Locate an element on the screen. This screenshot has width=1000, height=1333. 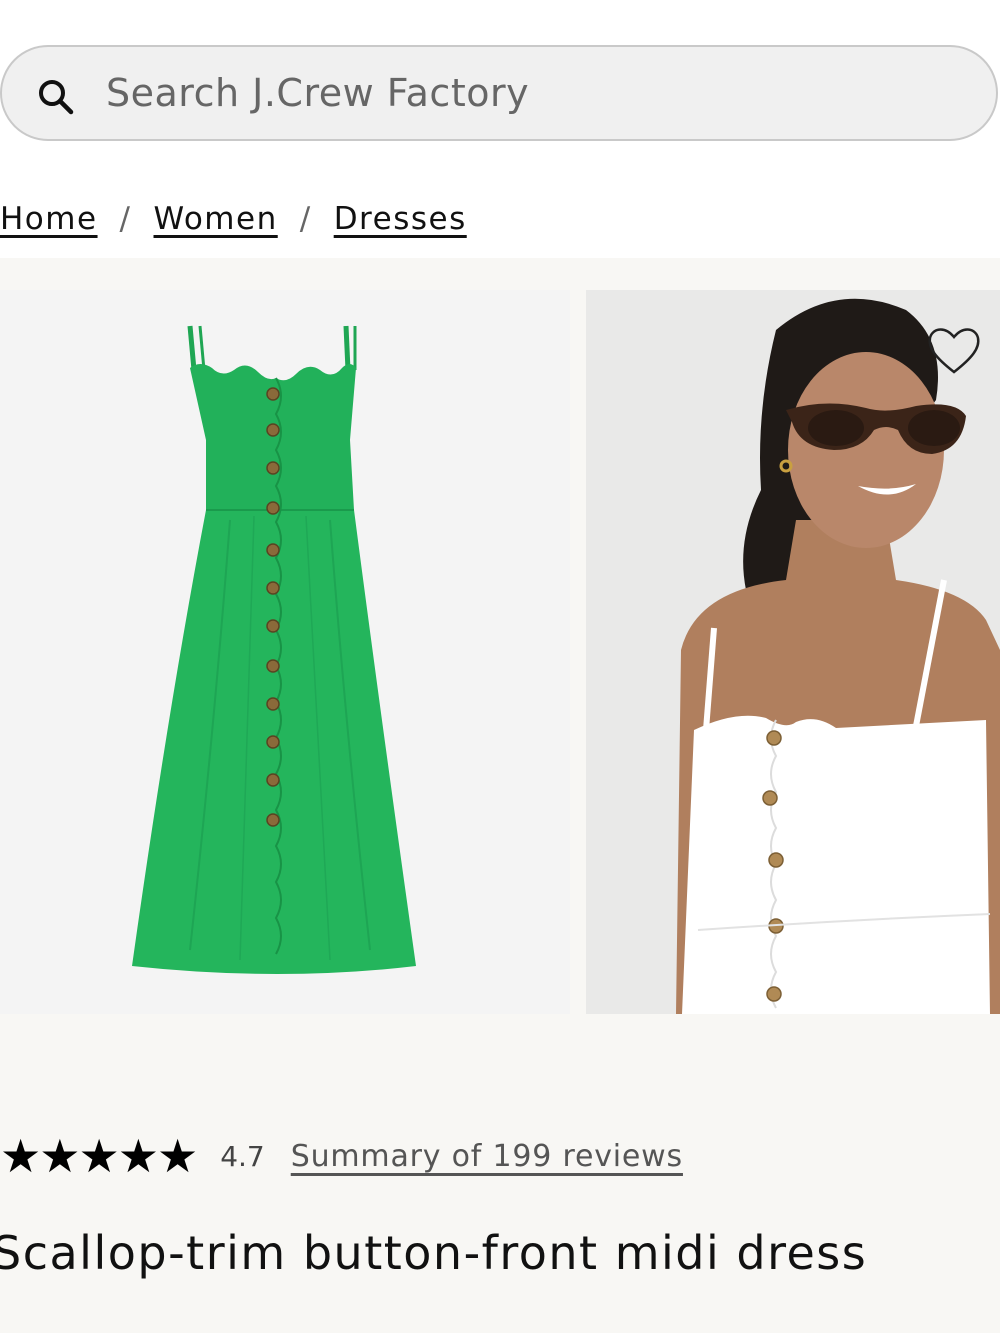
breadcrumb-women: Women is located at coordinates (216, 219).